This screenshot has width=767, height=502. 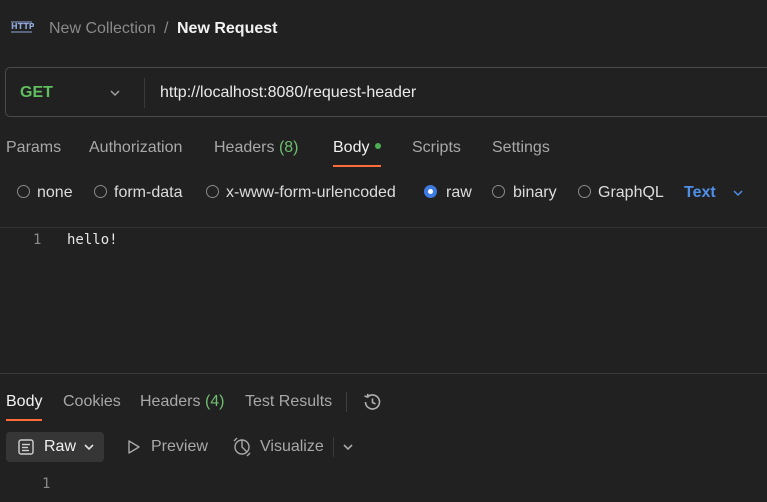 What do you see at coordinates (37, 240) in the screenshot?
I see `editor-line-number: 1` at bounding box center [37, 240].